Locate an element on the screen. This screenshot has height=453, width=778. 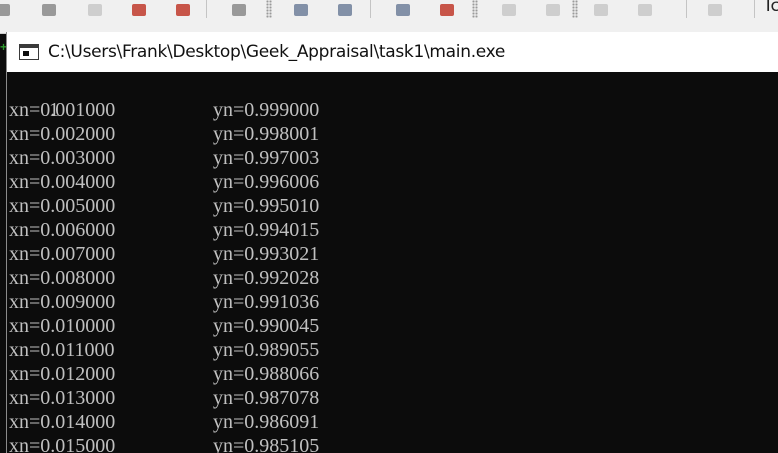
undo-icon is located at coordinates (509, 8).